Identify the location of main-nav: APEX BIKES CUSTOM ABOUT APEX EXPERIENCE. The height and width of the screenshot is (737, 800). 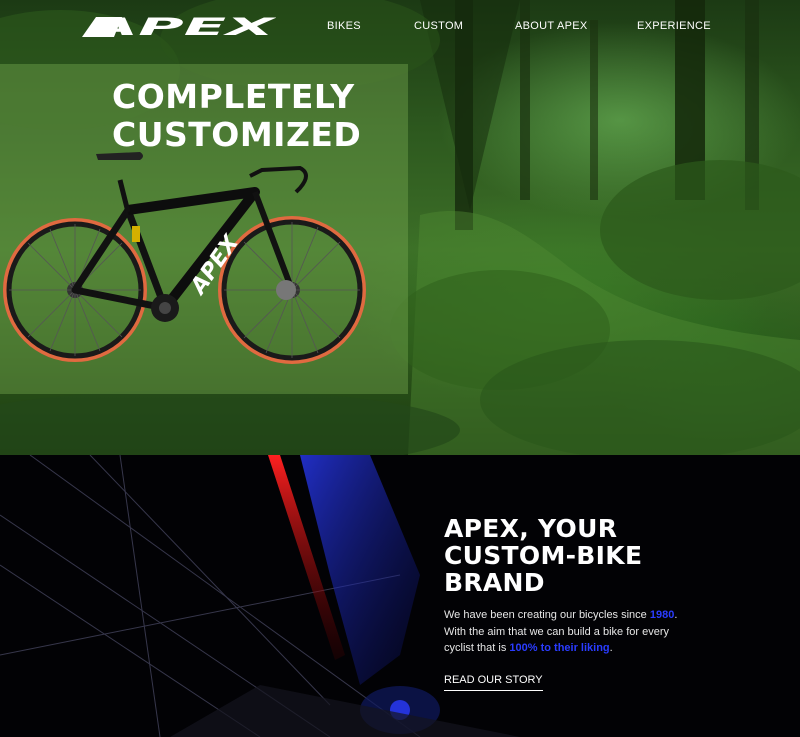
(400, 27).